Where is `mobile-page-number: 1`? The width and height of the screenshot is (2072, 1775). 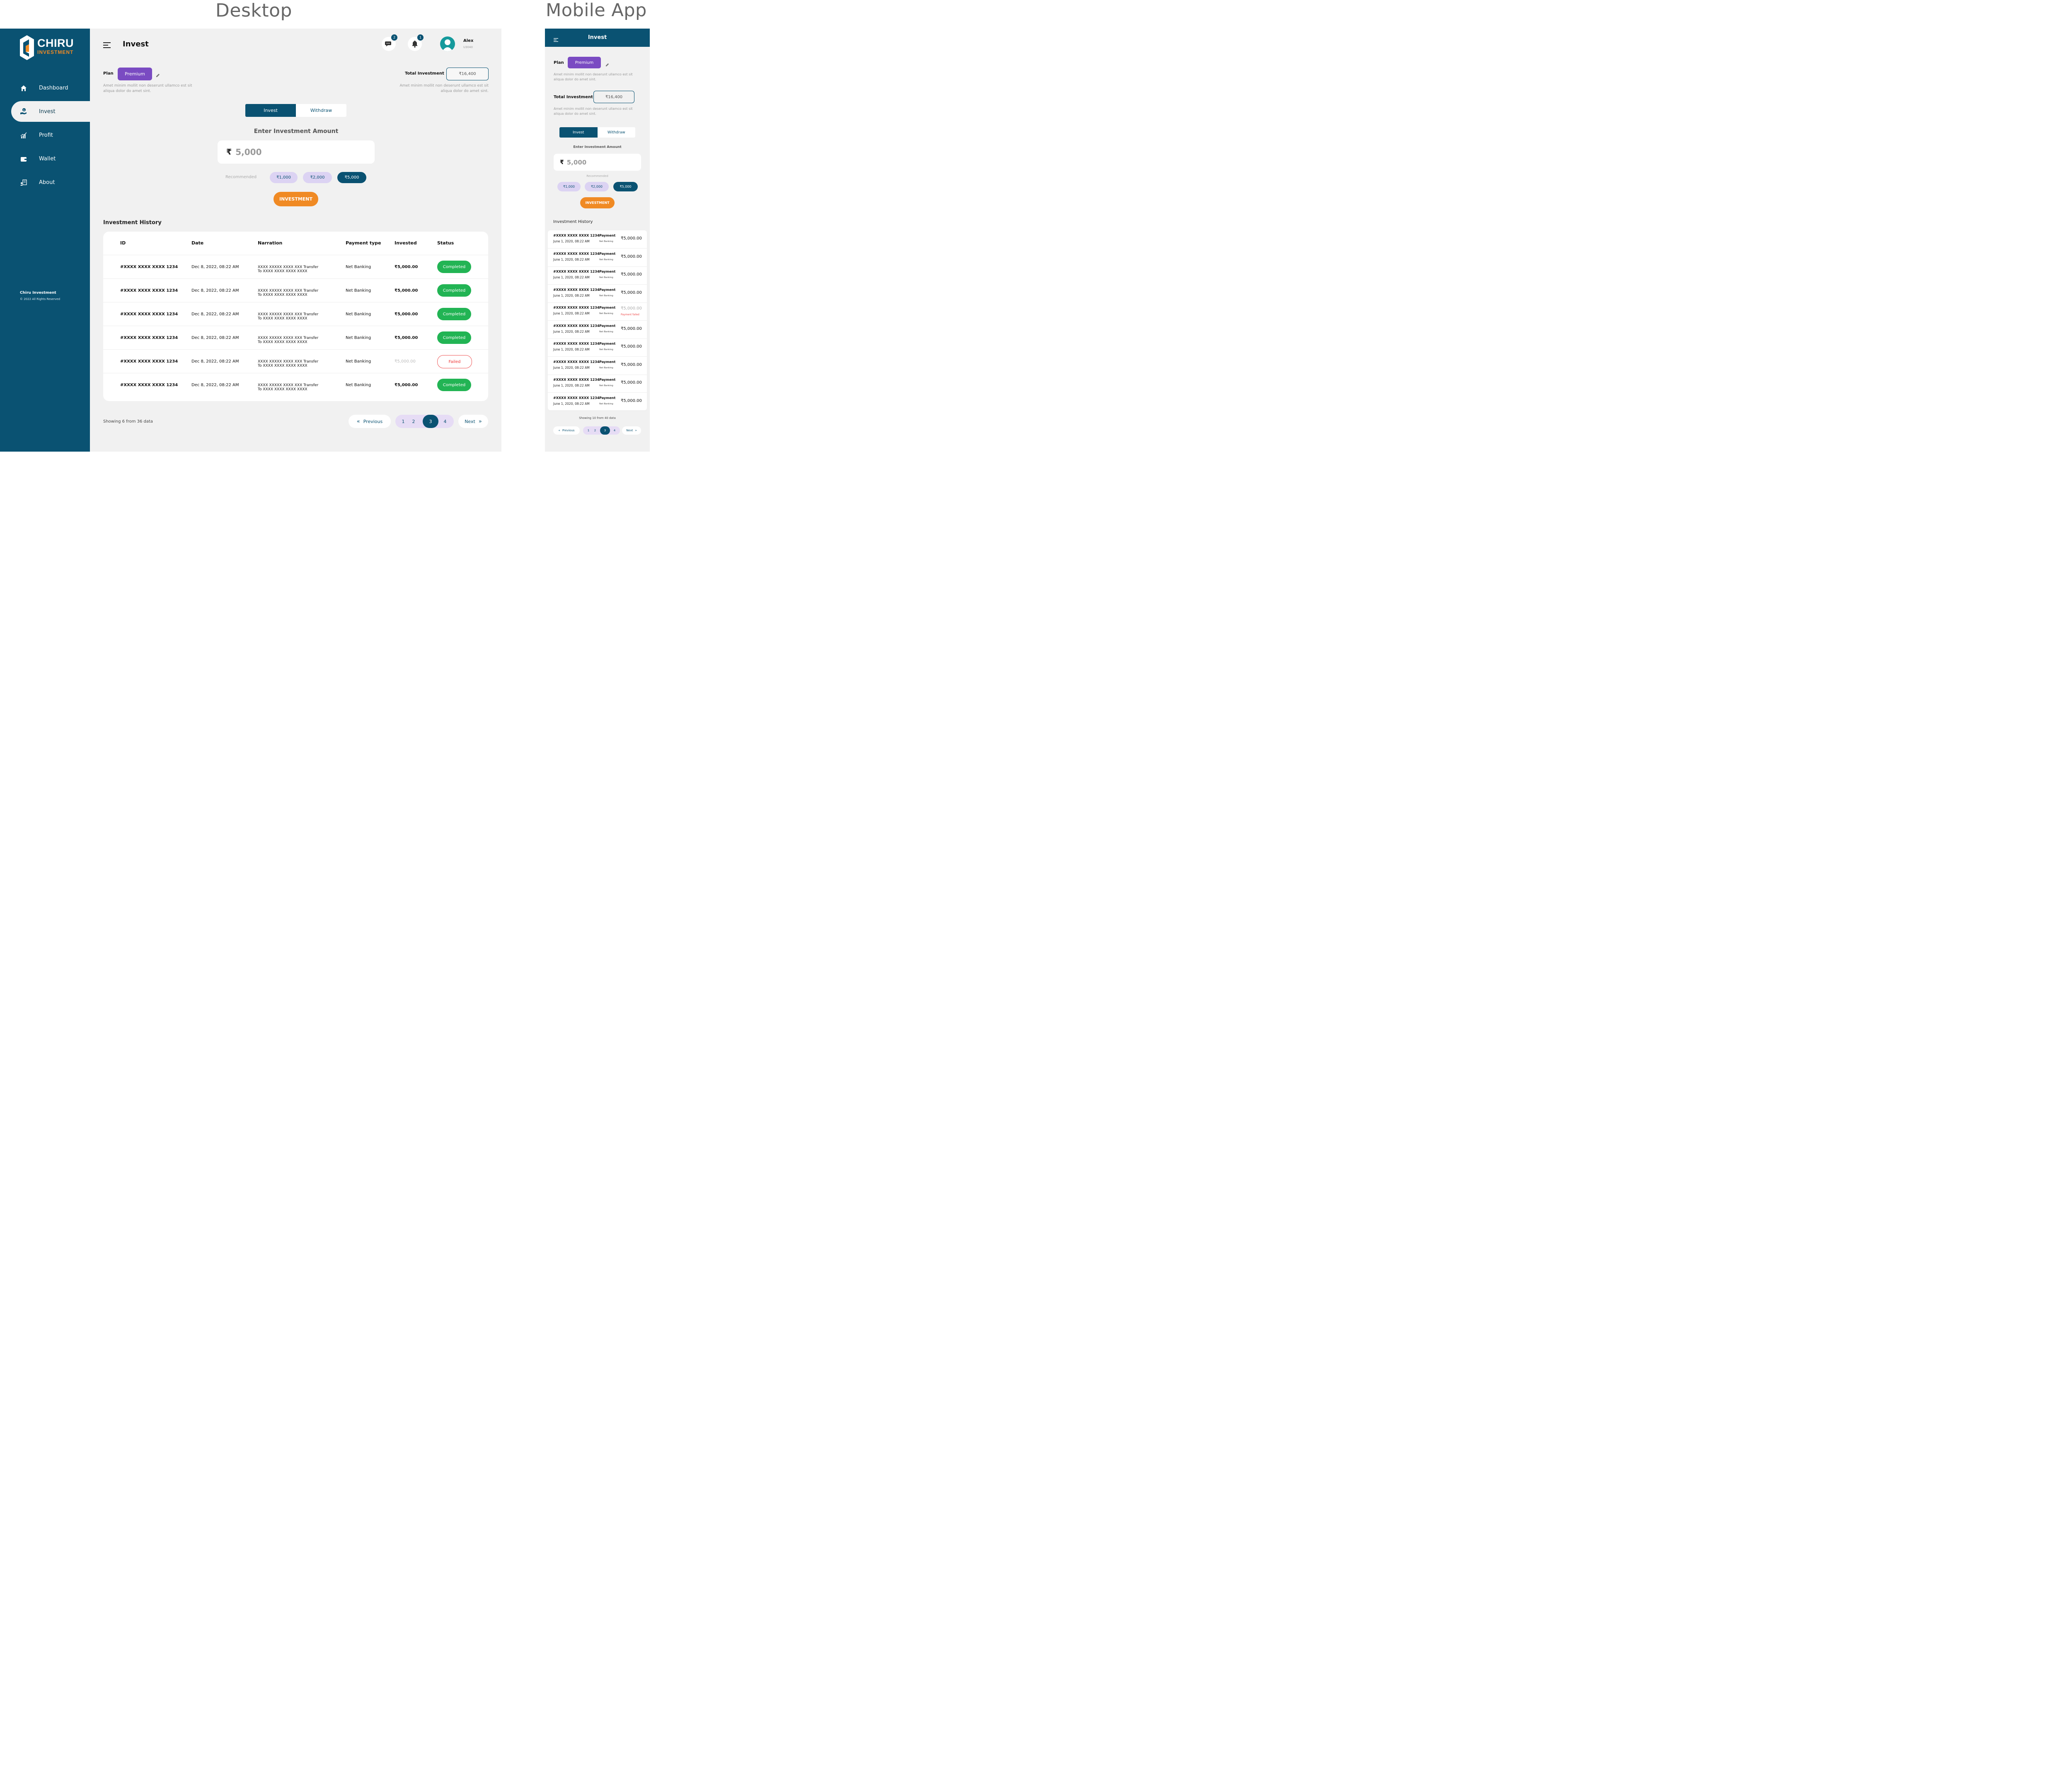 mobile-page-number: 1 is located at coordinates (588, 430).